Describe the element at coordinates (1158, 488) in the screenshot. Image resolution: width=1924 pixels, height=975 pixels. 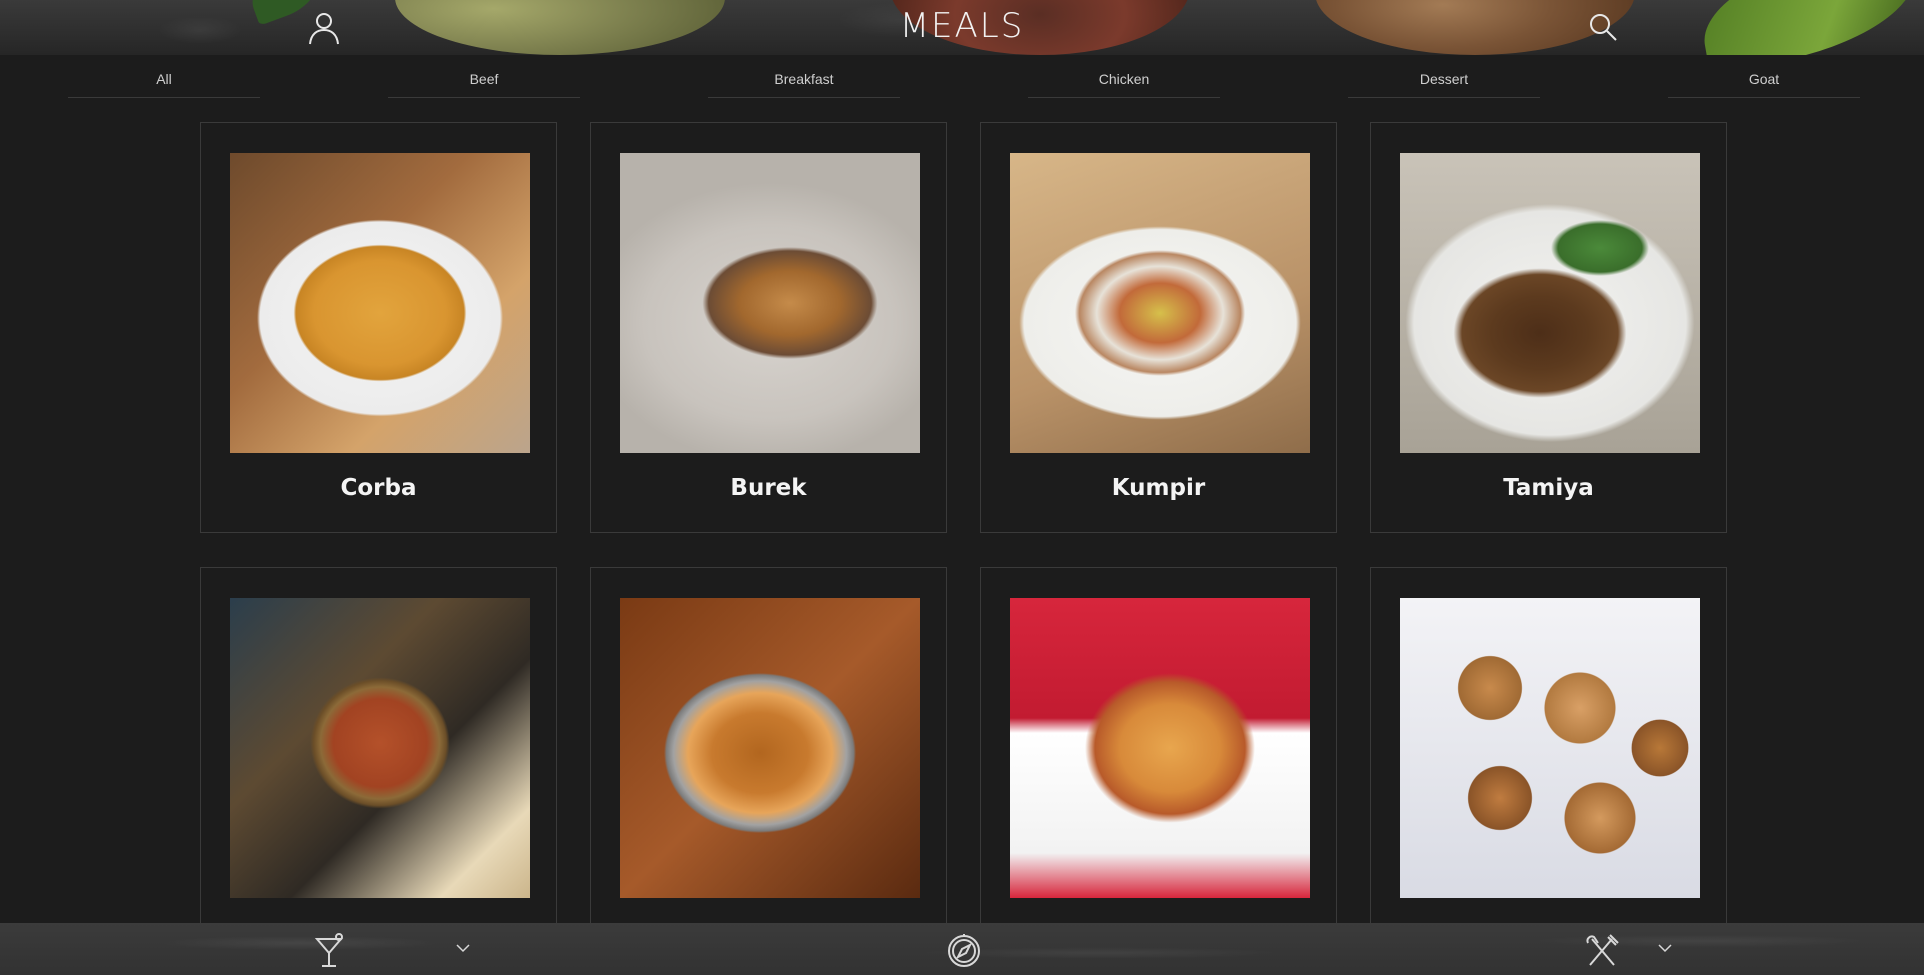
I see `meal-name: Kumpir` at that location.